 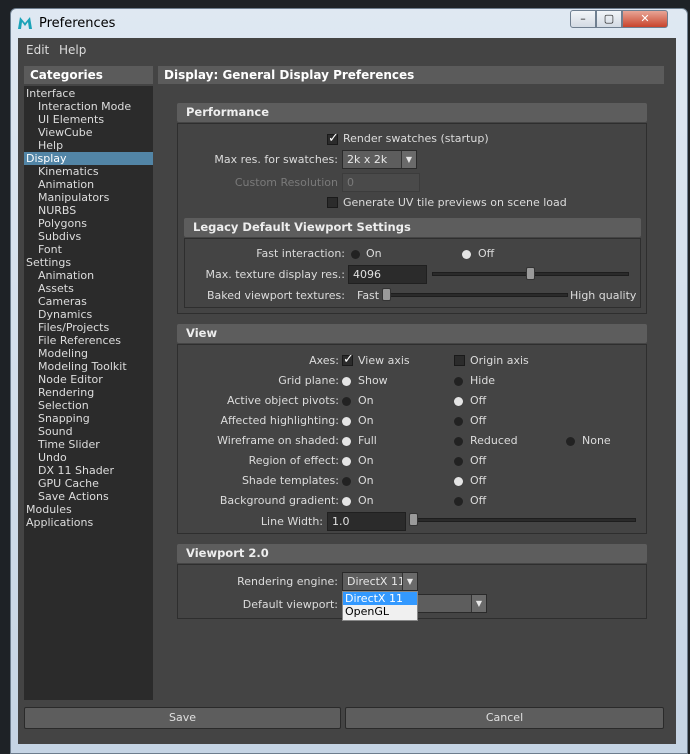 I want to click on category-display: Display, so click(x=88, y=158).